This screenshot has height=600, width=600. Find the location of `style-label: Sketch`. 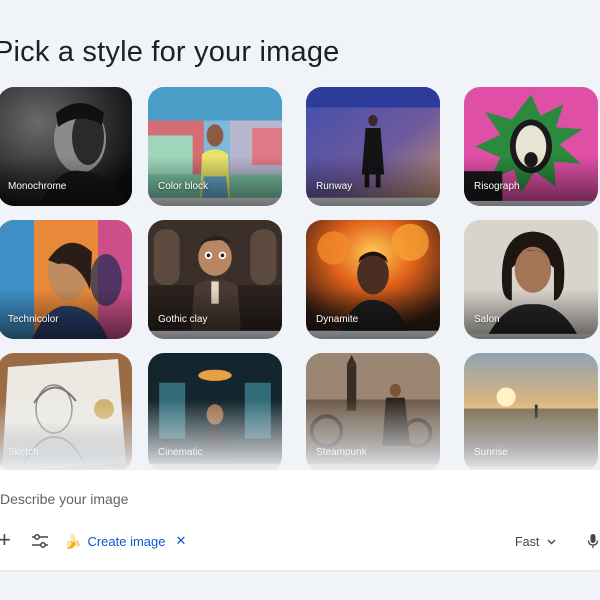

style-label: Sketch is located at coordinates (23, 452).